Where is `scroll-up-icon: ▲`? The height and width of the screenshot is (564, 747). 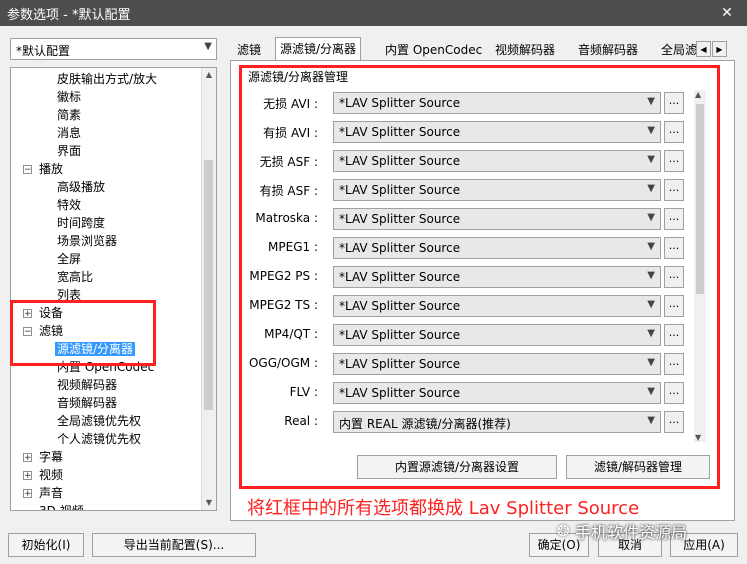 scroll-up-icon: ▲ is located at coordinates (209, 75).